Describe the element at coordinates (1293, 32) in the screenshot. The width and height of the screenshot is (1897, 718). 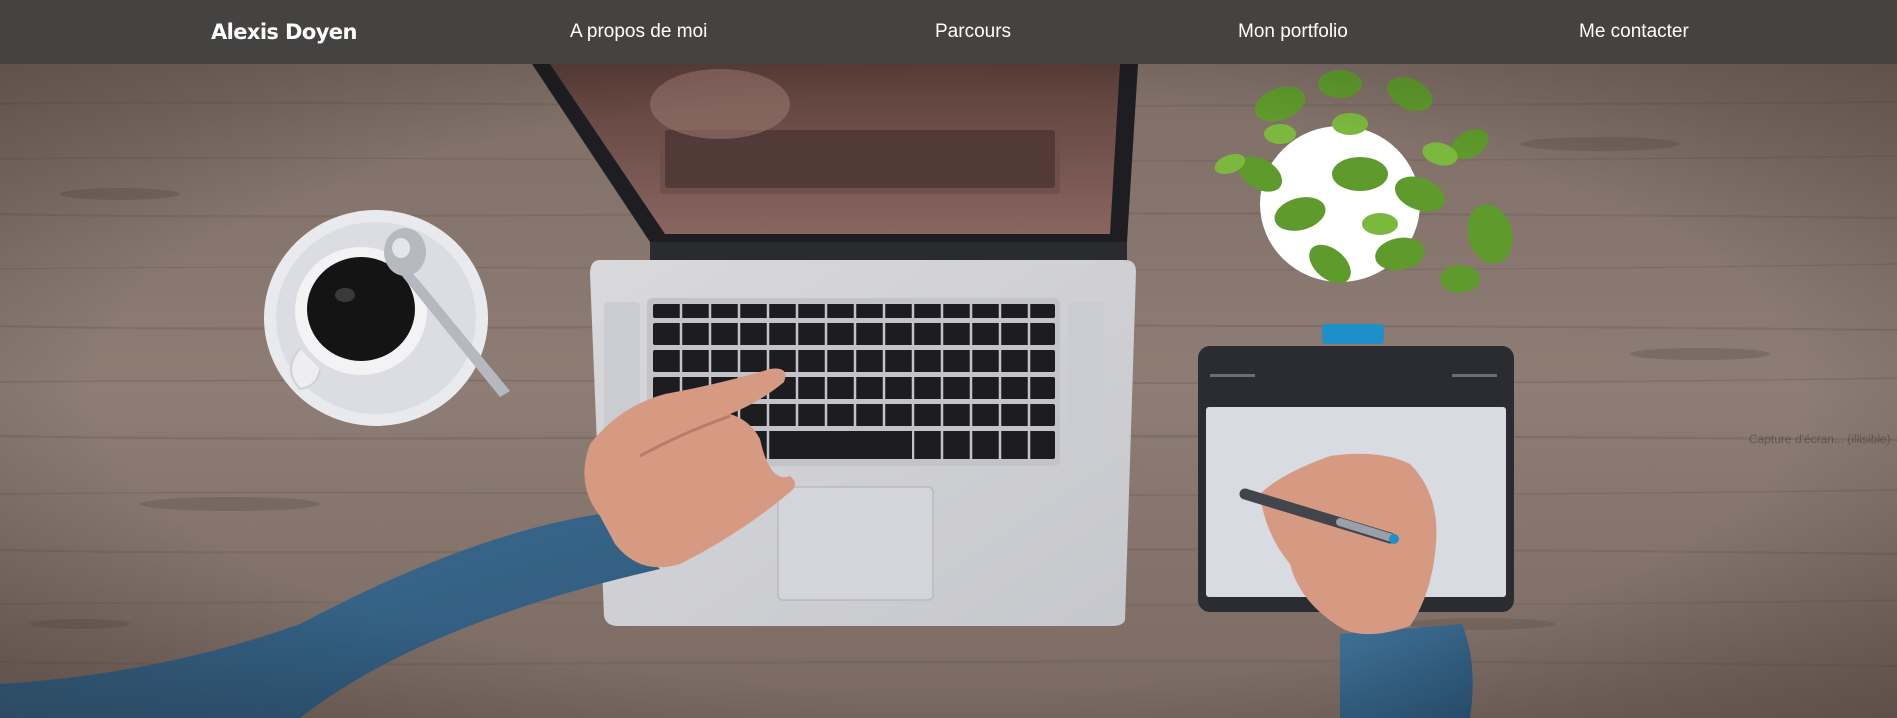
I see `nav-link-portfolio: Mon portfolio` at that location.